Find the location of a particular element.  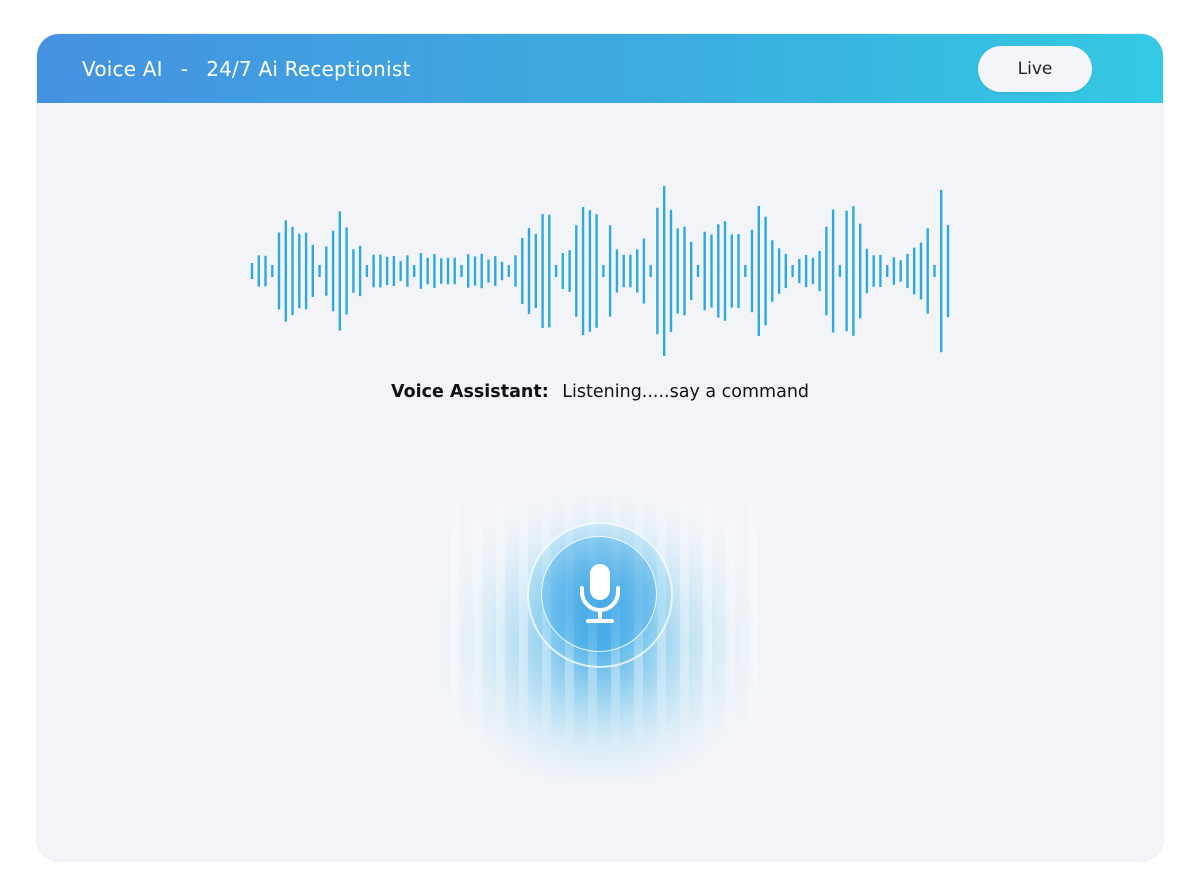

microphone-button is located at coordinates (600, 595).